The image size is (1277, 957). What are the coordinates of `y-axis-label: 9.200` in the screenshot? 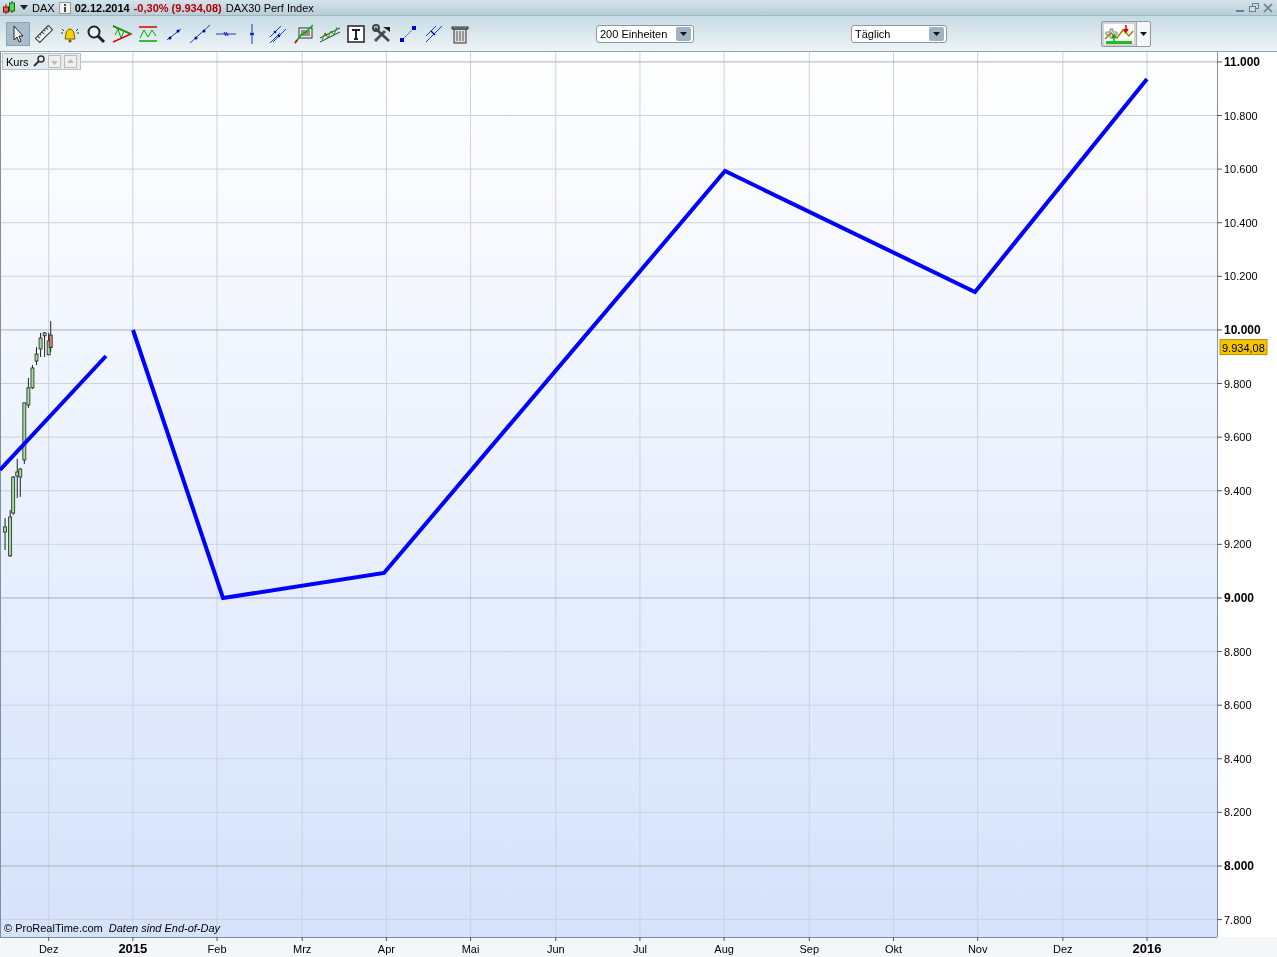 It's located at (1238, 544).